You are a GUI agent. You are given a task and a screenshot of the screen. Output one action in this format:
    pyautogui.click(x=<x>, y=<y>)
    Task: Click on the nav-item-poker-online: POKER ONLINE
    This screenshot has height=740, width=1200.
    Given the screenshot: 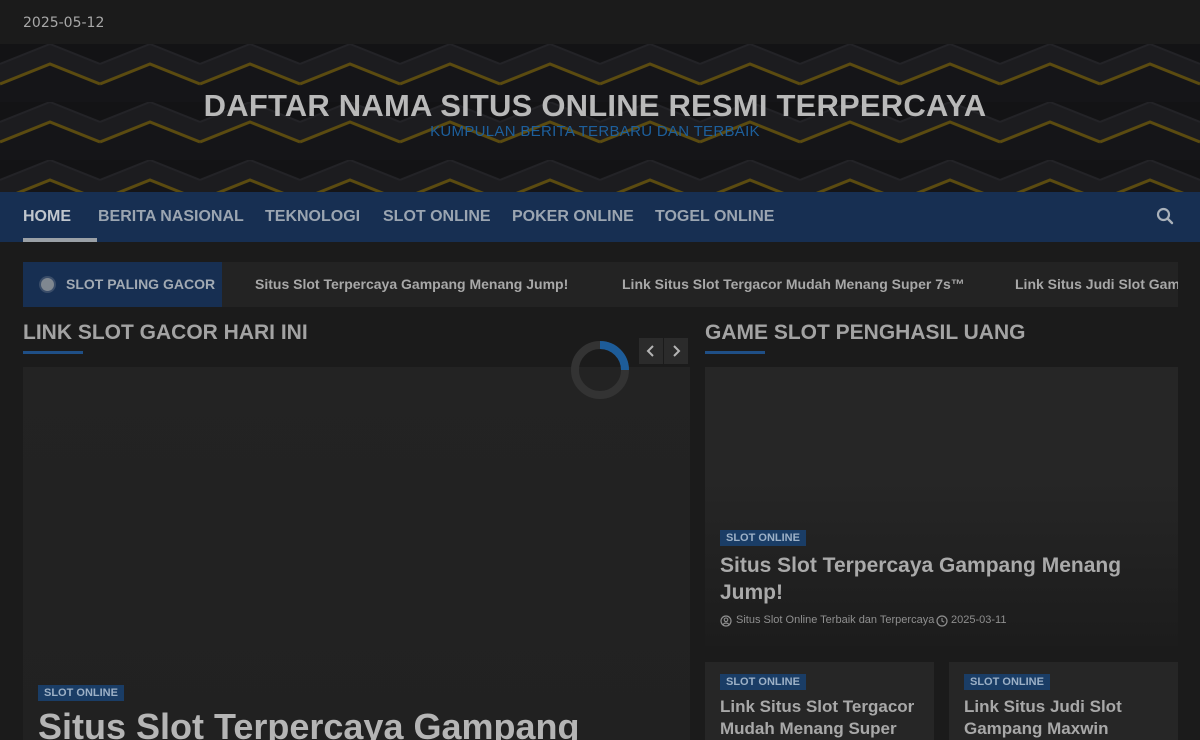 What is the action you would take?
    pyautogui.click(x=573, y=217)
    